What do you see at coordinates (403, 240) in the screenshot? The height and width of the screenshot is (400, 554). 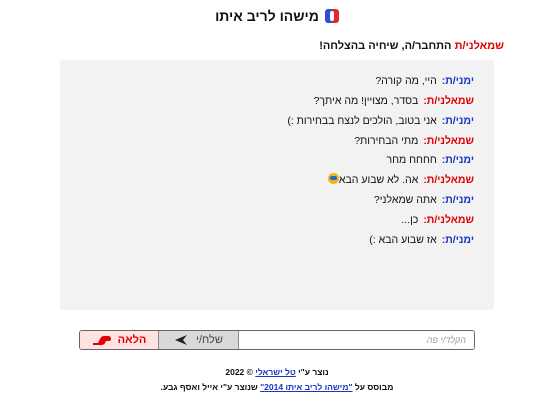 I see `message-text: אז שבוע הבא :)` at bounding box center [403, 240].